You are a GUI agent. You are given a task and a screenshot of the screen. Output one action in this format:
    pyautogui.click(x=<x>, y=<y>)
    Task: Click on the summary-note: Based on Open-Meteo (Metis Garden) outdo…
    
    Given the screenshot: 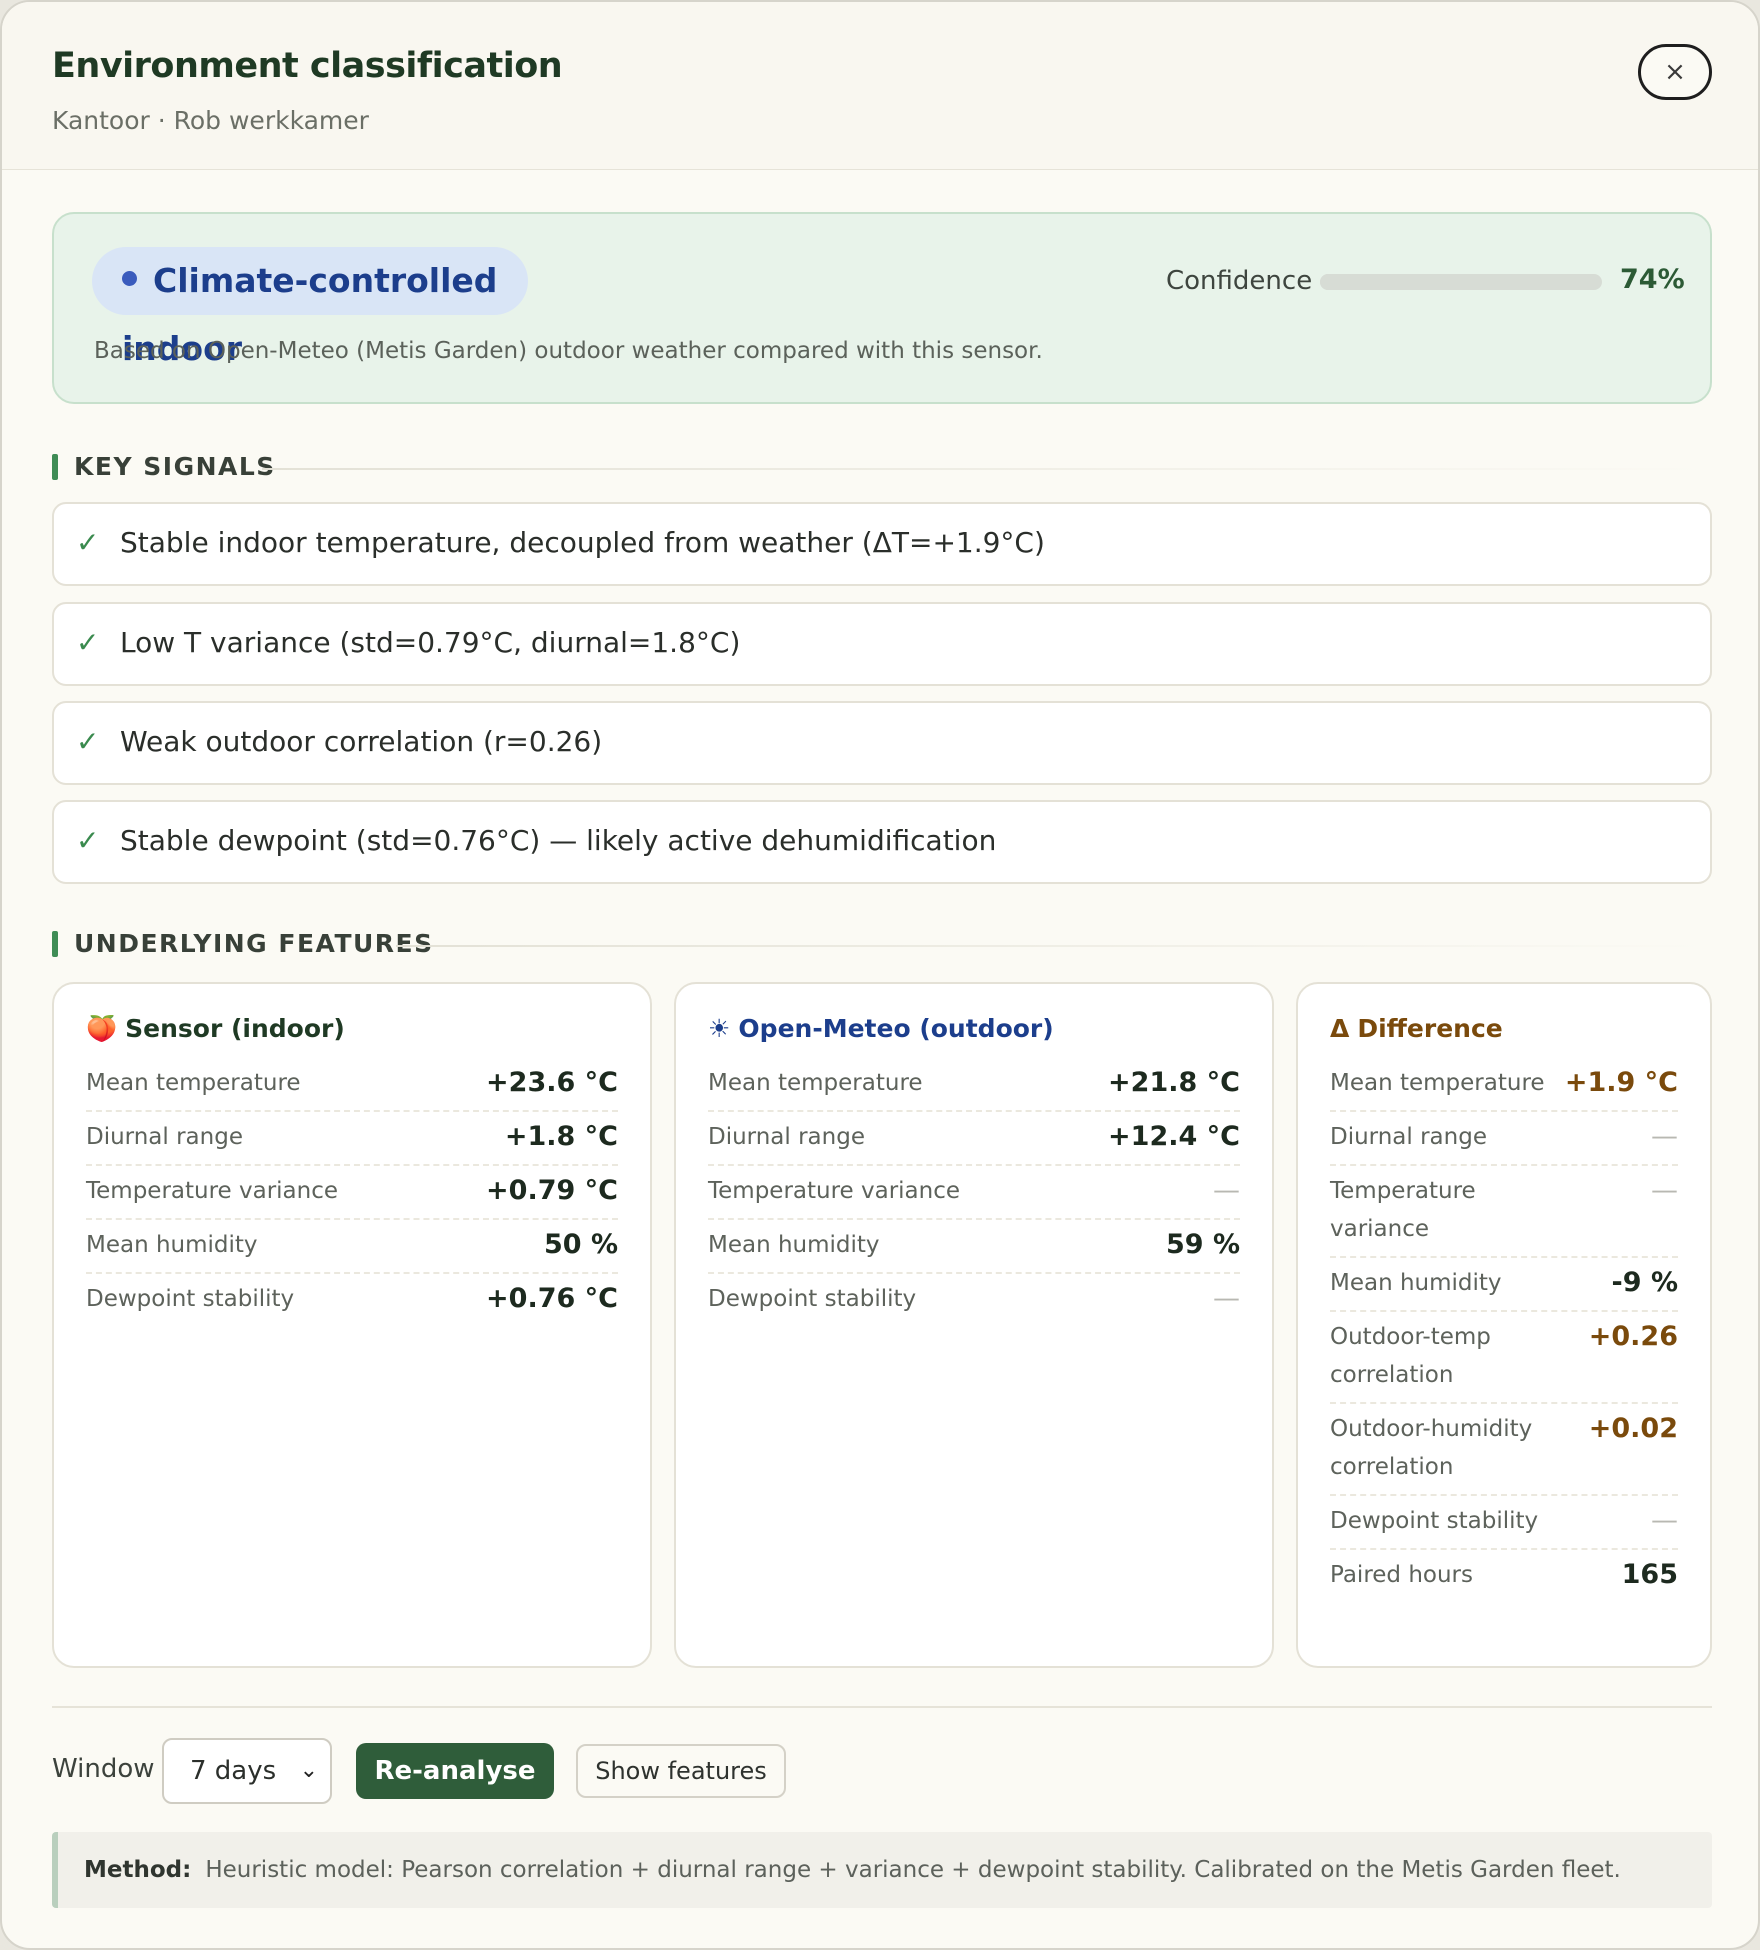 What is the action you would take?
    pyautogui.click(x=568, y=351)
    